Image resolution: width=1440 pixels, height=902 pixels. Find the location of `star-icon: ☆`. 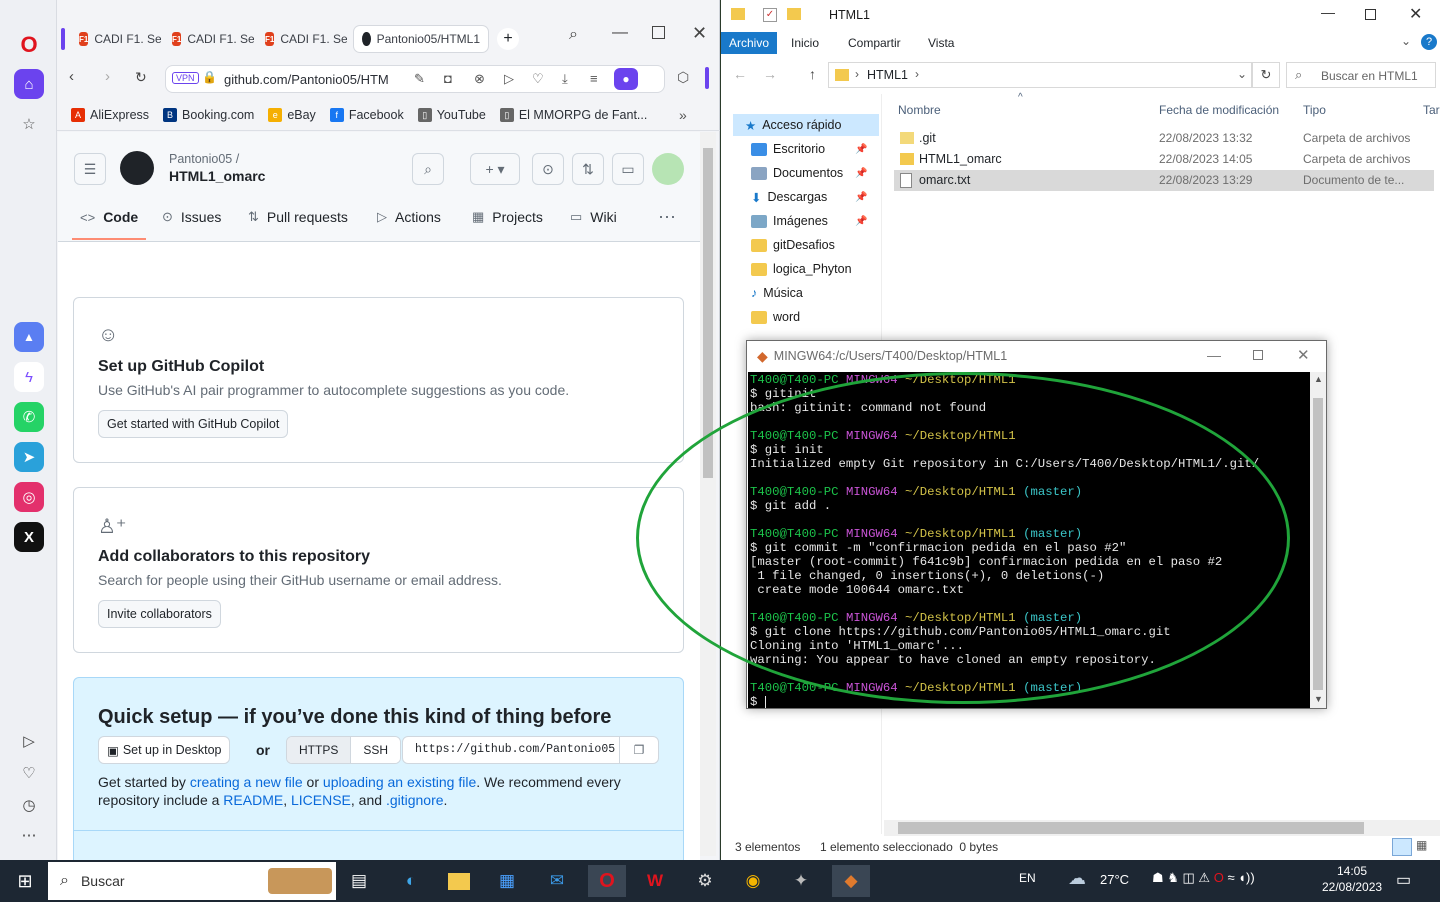

star-icon: ☆ is located at coordinates (29, 124).